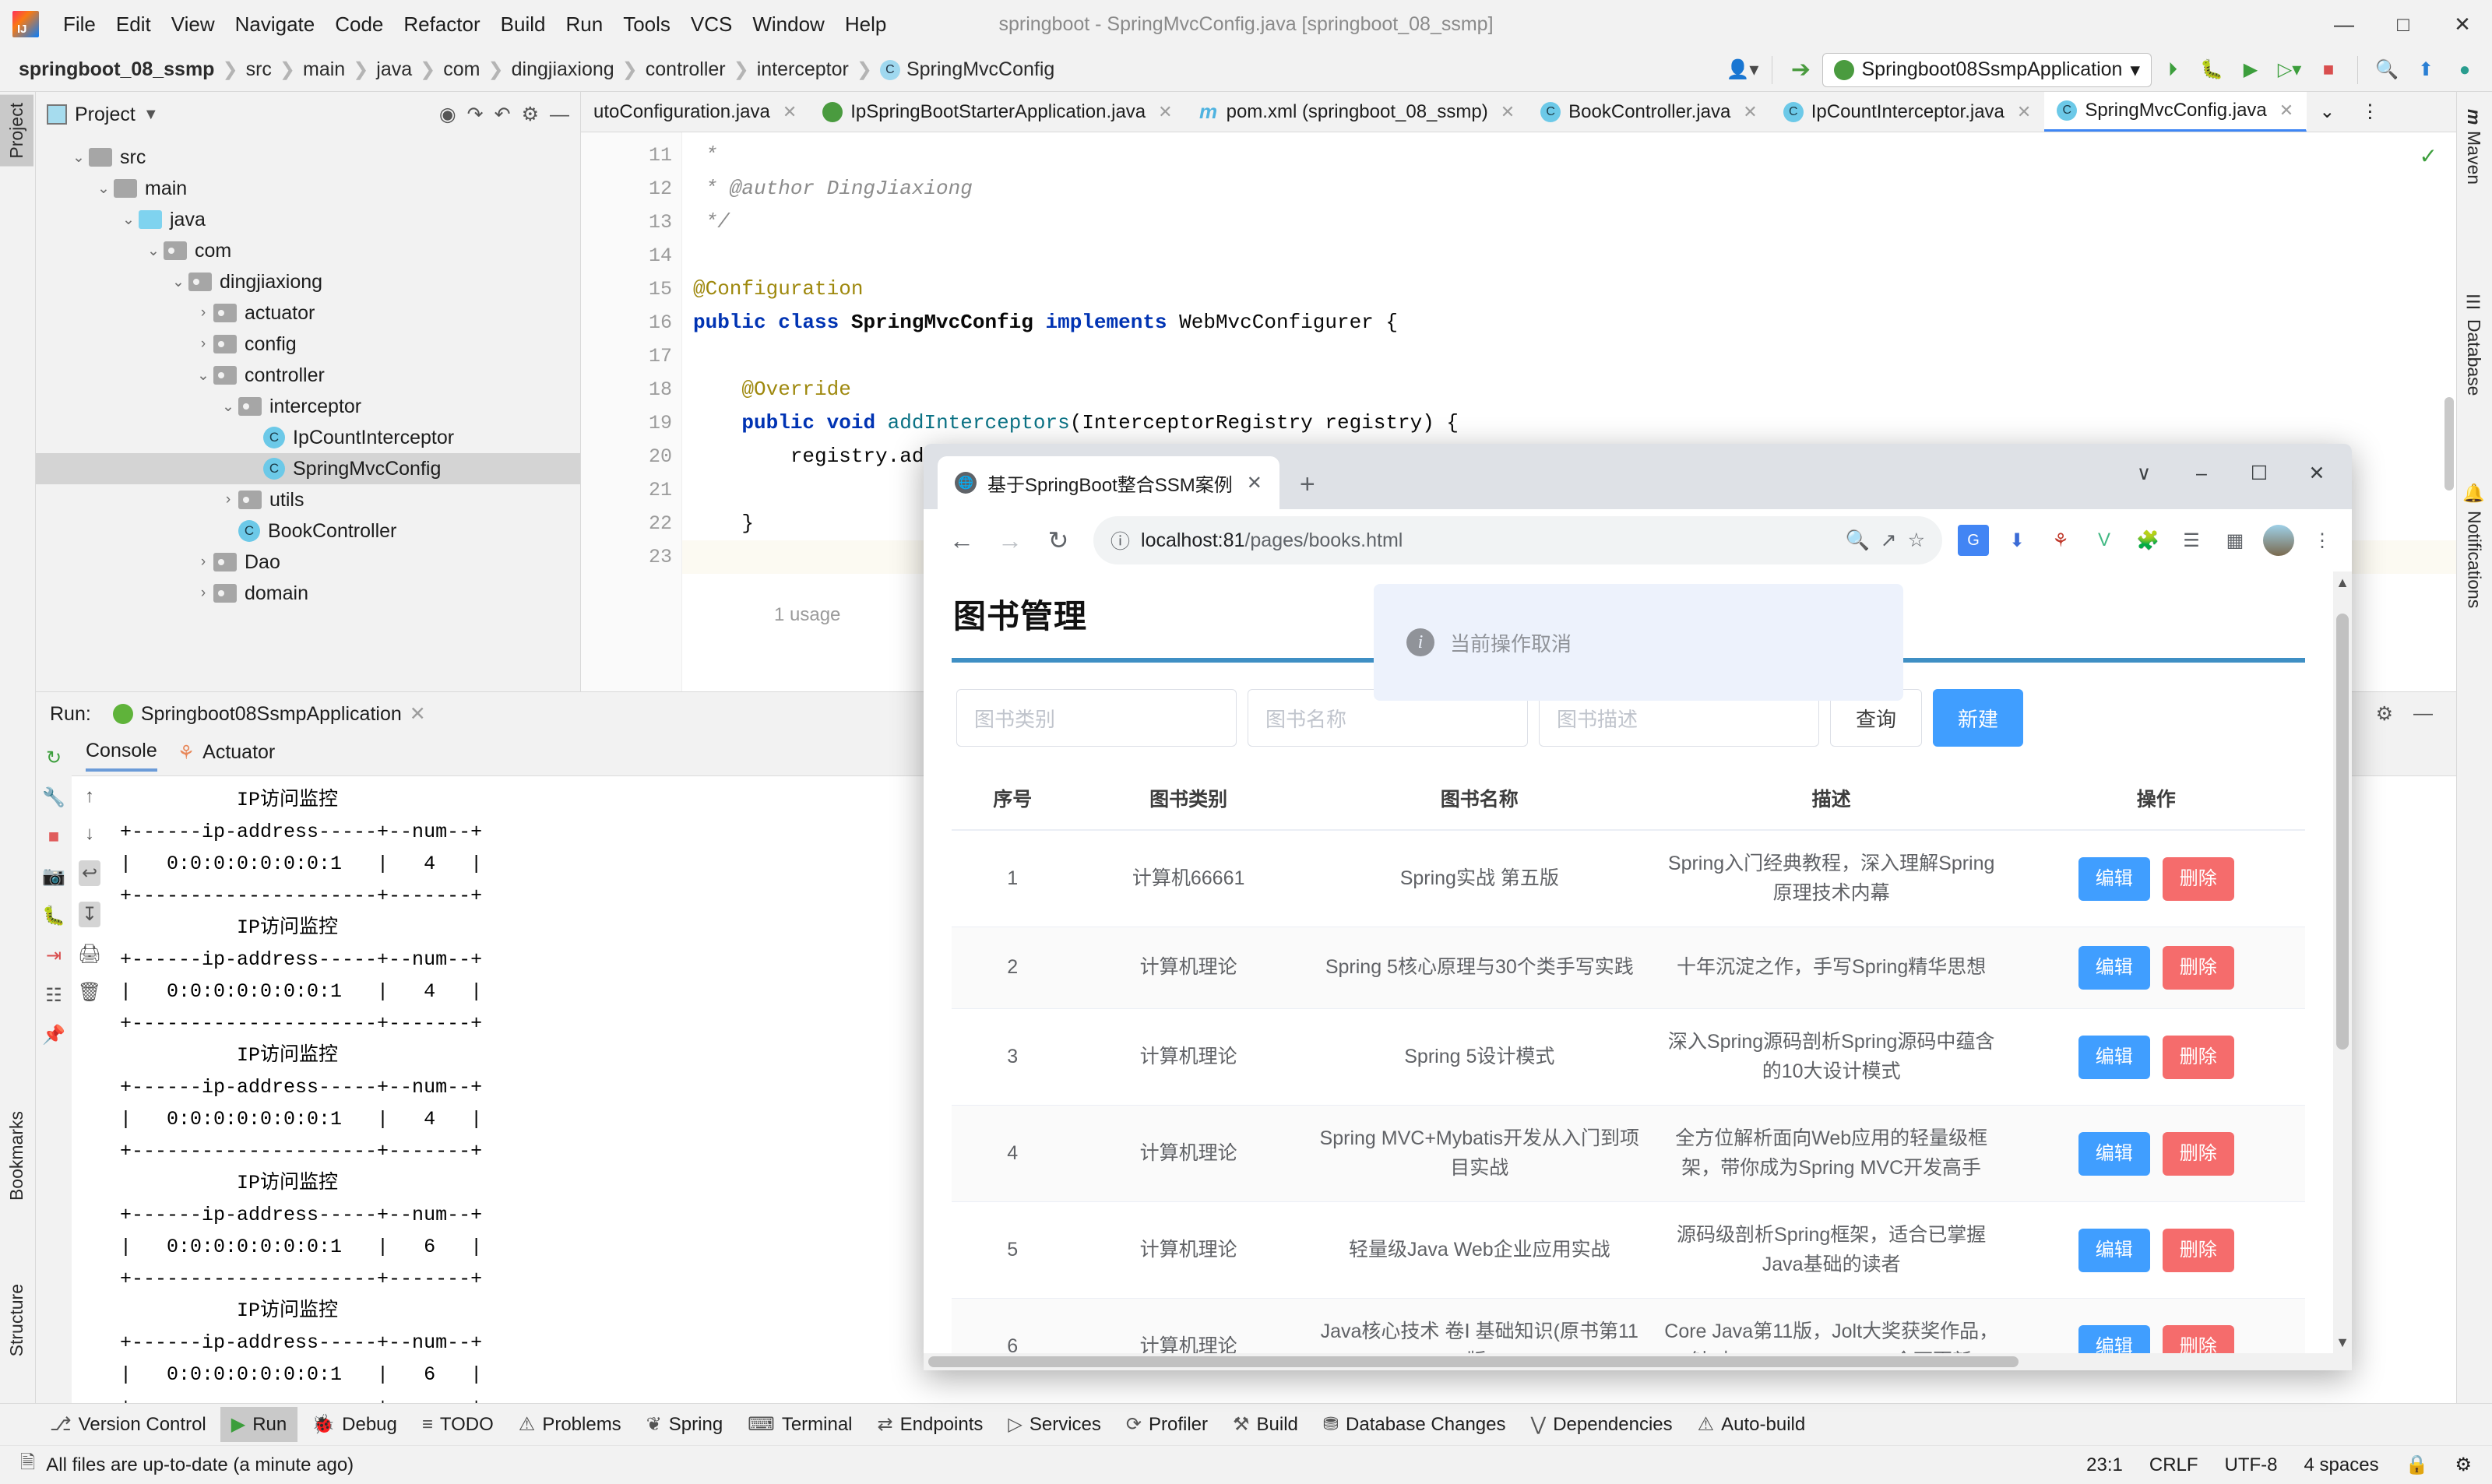 The image size is (2492, 1484). Describe the element at coordinates (1917, 540) in the screenshot. I see `star-icon: ☆` at that location.